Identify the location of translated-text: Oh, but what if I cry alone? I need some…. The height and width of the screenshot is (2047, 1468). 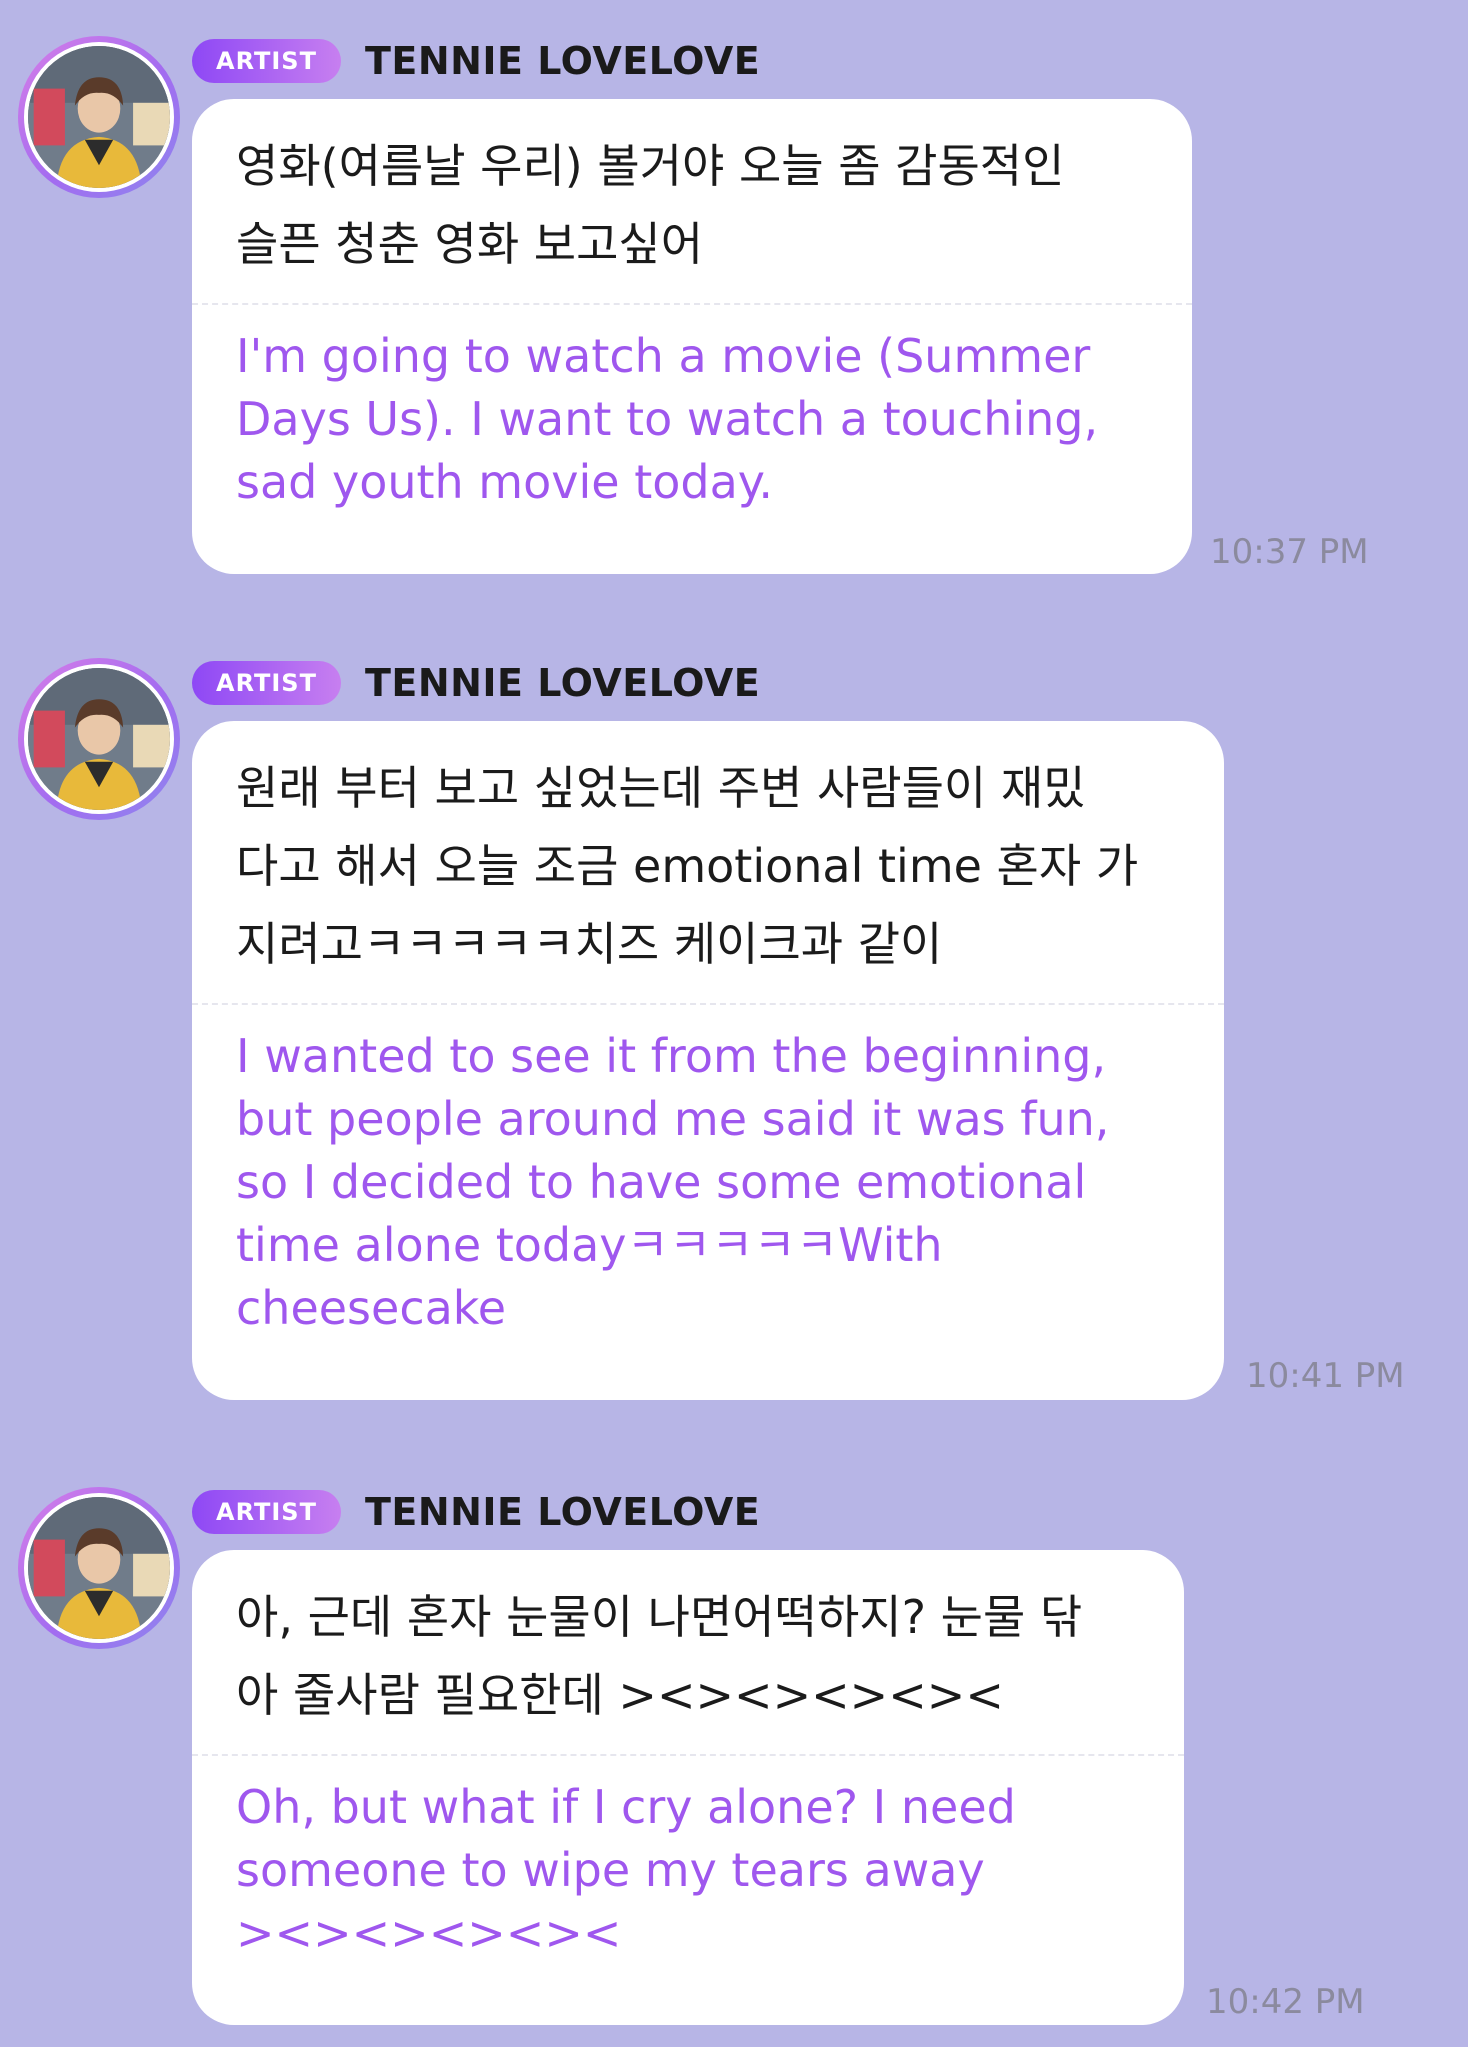
(688, 1872).